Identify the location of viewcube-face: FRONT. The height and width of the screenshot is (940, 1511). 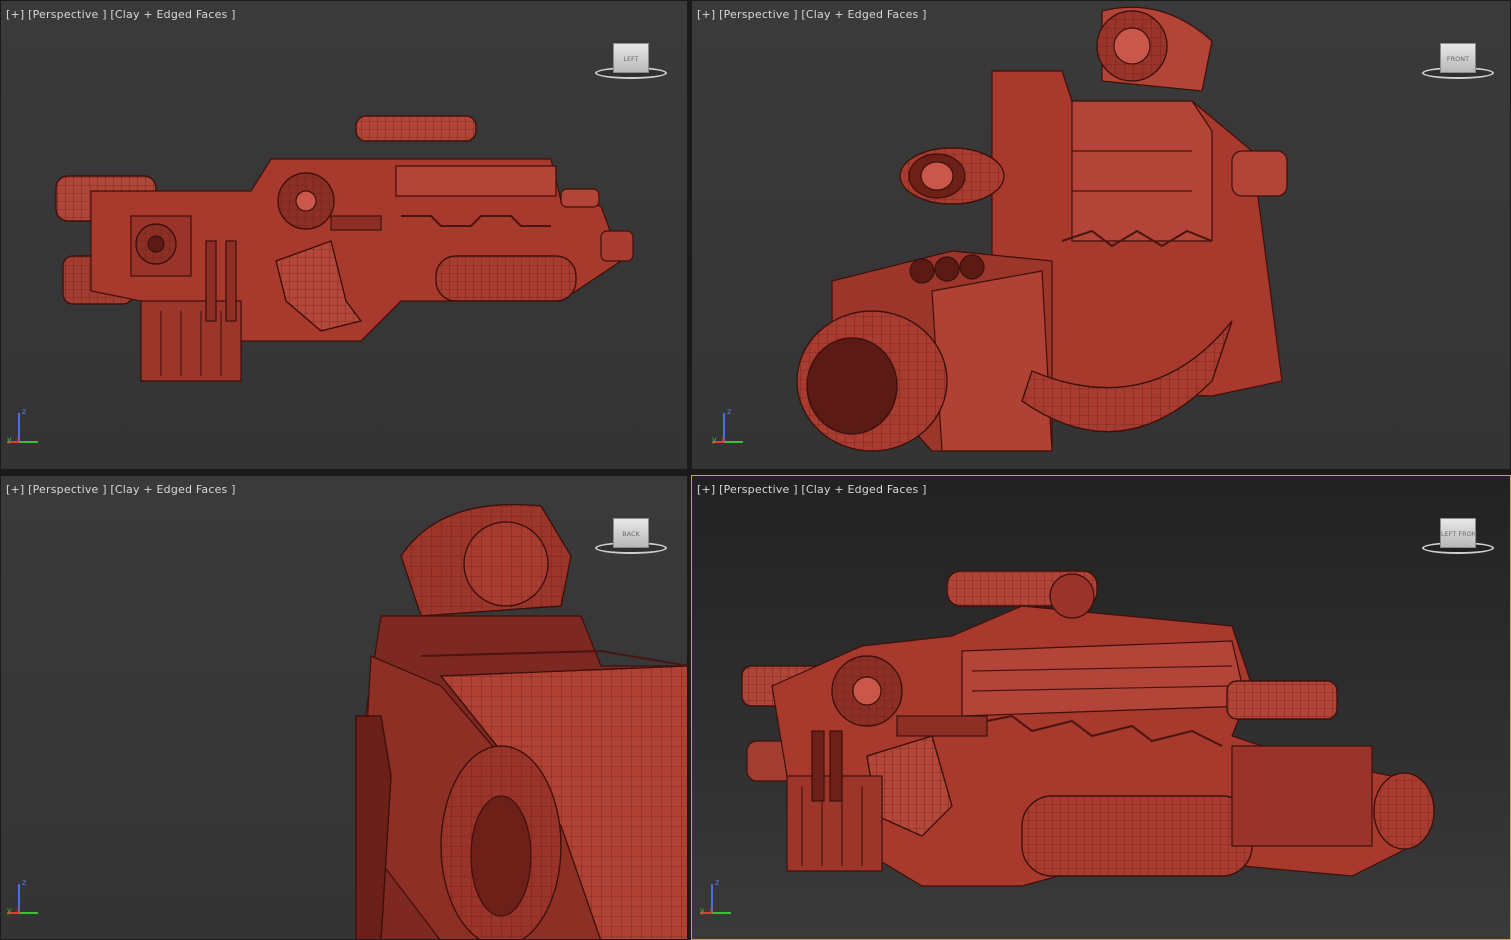
(1458, 58).